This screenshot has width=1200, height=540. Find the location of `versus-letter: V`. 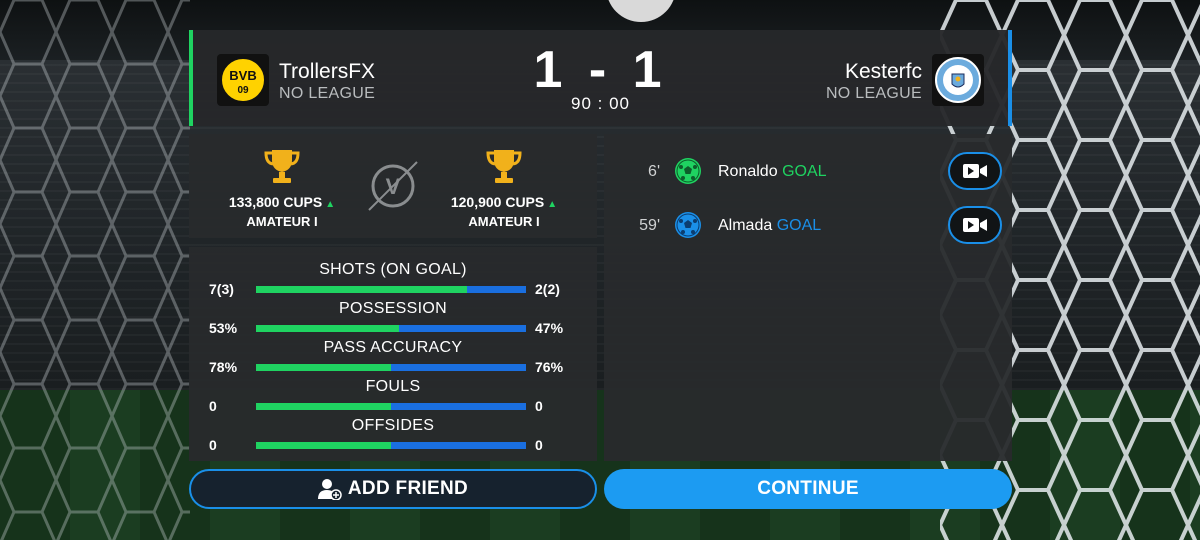

versus-letter: V is located at coordinates (393, 186).